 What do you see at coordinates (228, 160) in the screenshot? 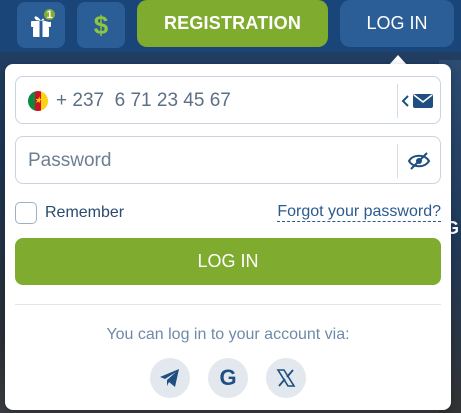
I see `password-field: Password` at bounding box center [228, 160].